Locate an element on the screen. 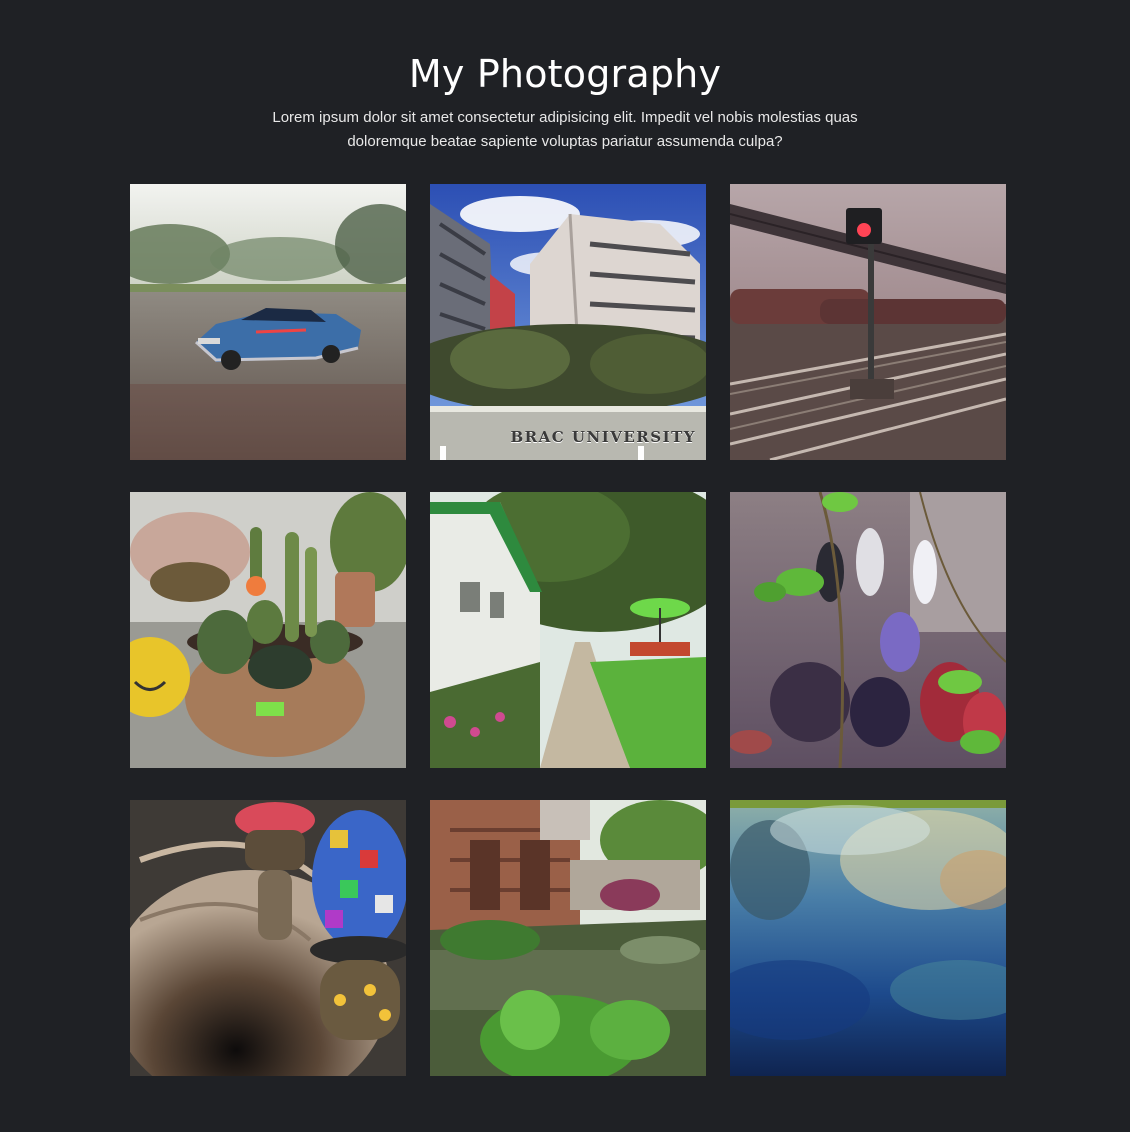 The width and height of the screenshot is (1130, 1132). photo-blue-water is located at coordinates (868, 938).